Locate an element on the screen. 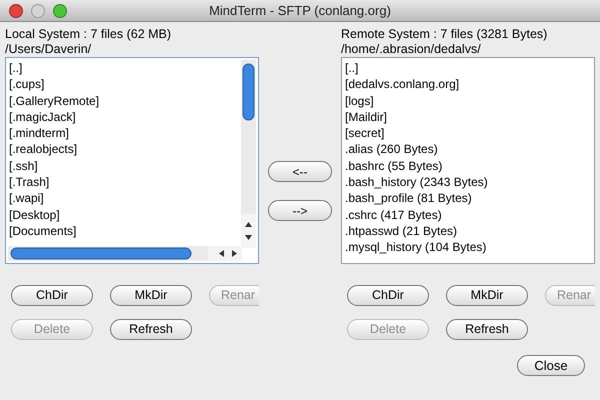  file-item: [Maildir] is located at coordinates (365, 117).